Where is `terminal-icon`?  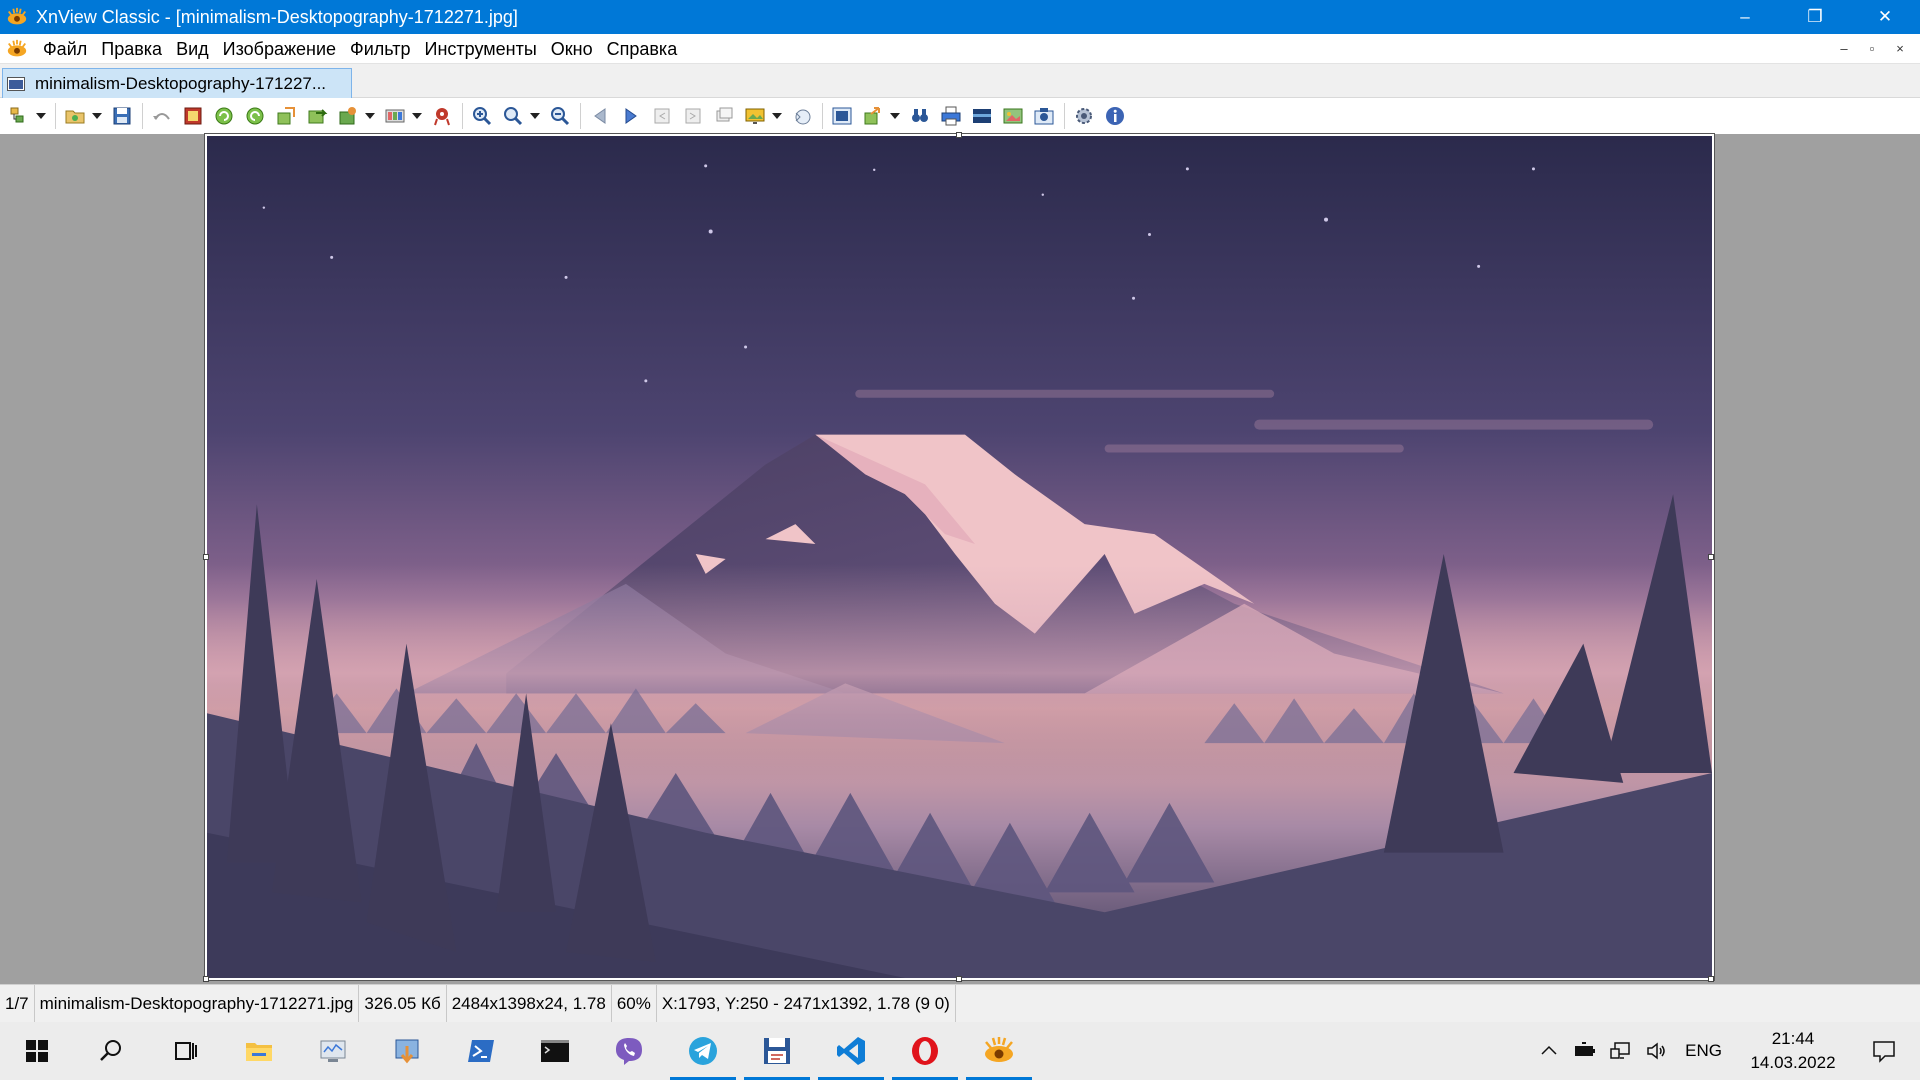 terminal-icon is located at coordinates (555, 1051).